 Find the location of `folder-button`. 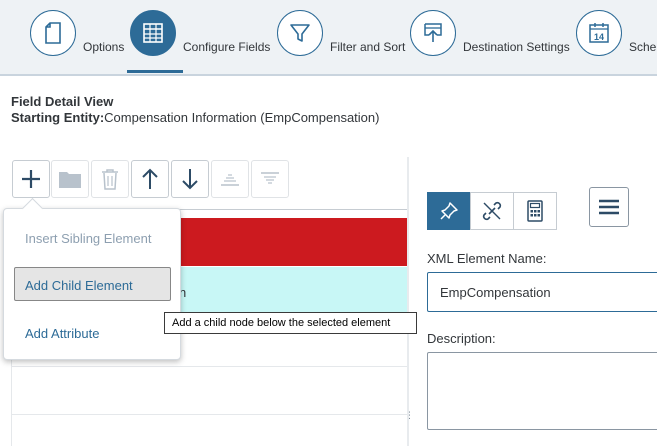

folder-button is located at coordinates (70, 179).